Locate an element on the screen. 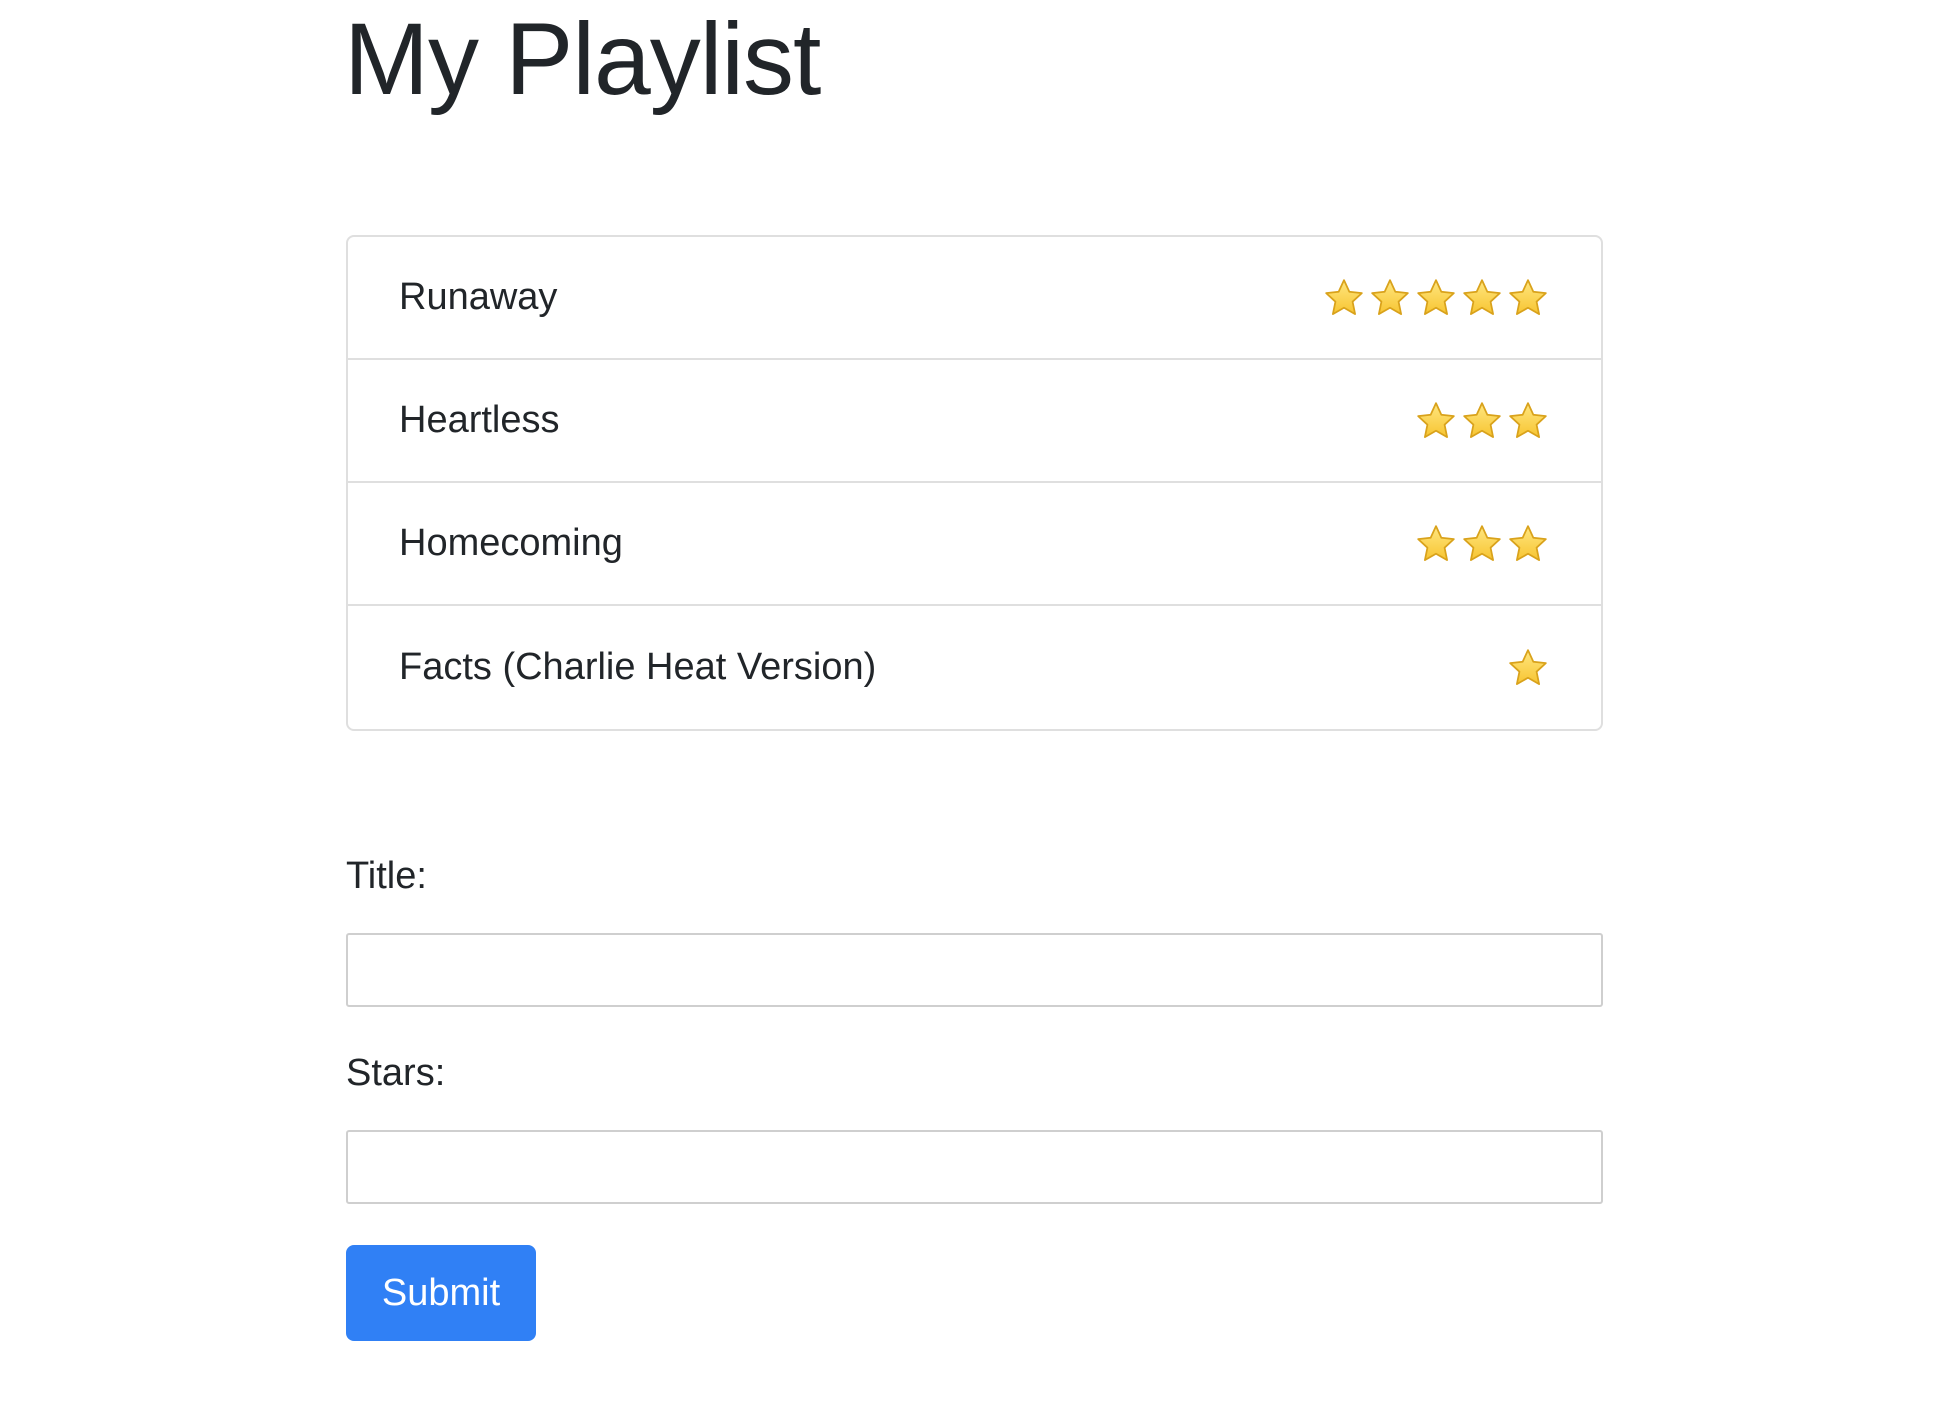  title-label: Title: is located at coordinates (386, 876).